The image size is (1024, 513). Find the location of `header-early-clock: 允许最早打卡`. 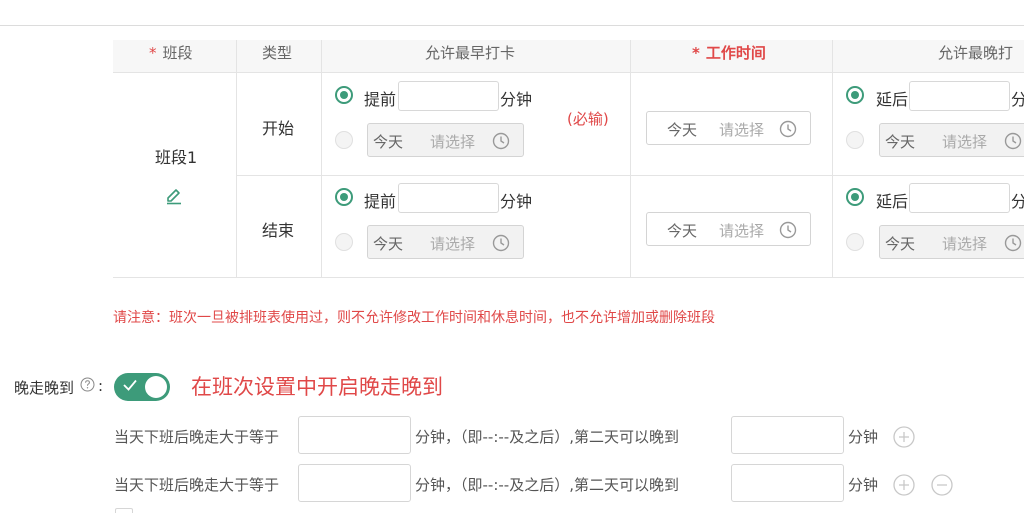

header-early-clock: 允许最早打卡 is located at coordinates (470, 53).